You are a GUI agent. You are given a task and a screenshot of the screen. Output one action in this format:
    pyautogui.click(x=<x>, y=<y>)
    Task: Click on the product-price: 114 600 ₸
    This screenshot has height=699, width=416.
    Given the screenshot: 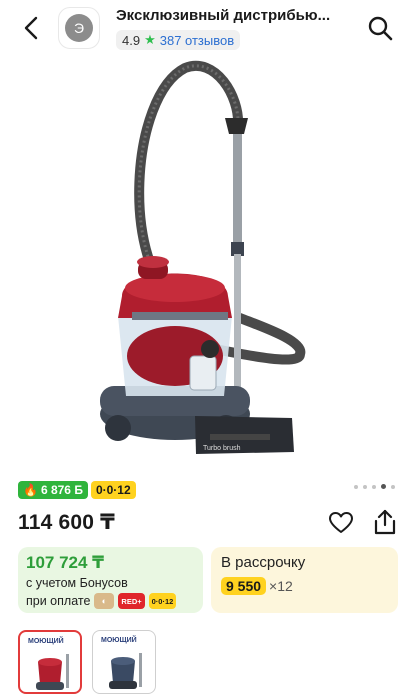 What is the action you would take?
    pyautogui.click(x=66, y=522)
    